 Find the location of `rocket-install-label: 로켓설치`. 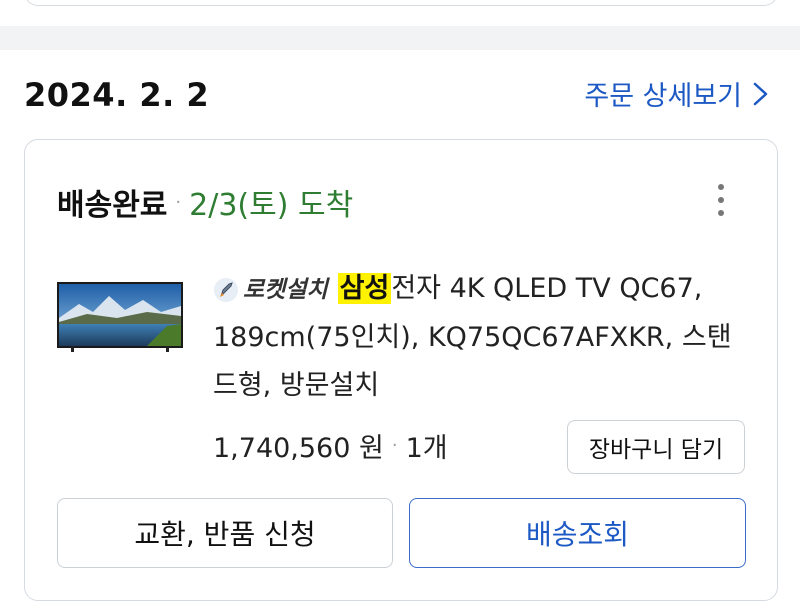

rocket-install-label: 로켓설치 is located at coordinates (285, 289).